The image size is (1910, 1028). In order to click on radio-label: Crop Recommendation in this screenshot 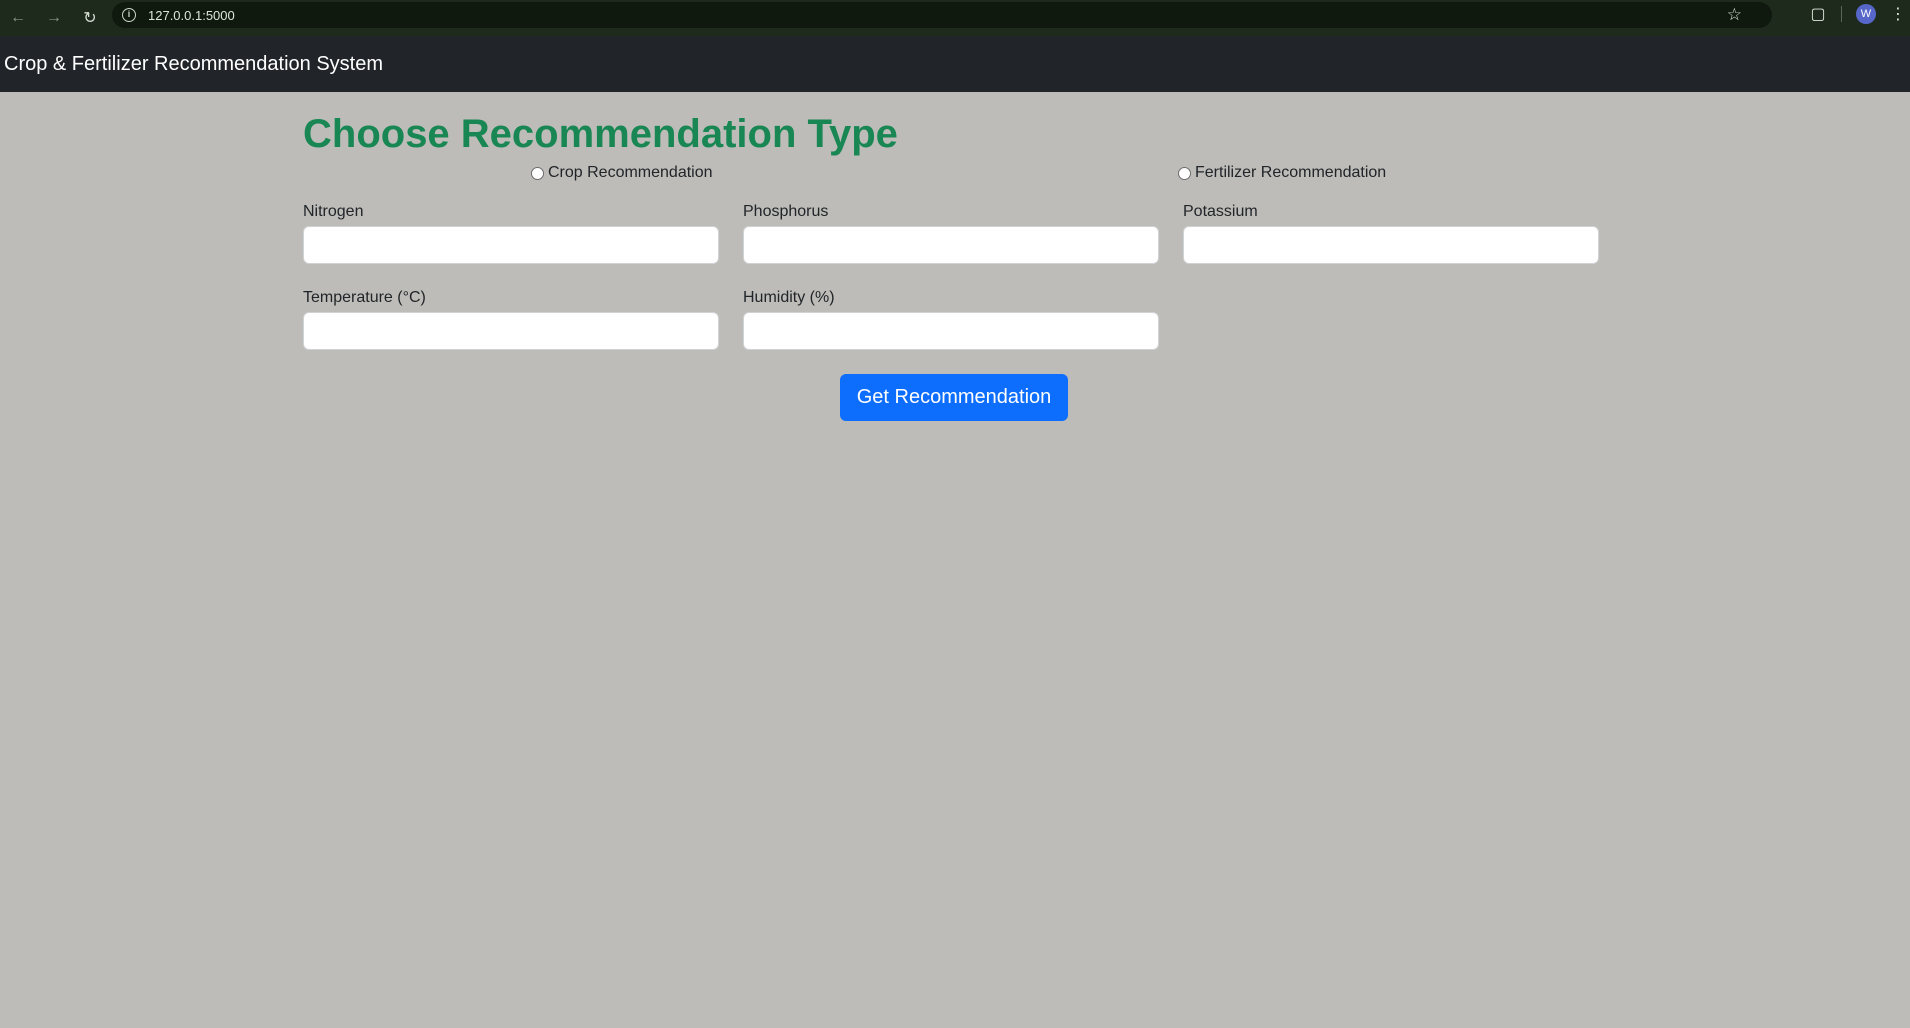, I will do `click(630, 172)`.